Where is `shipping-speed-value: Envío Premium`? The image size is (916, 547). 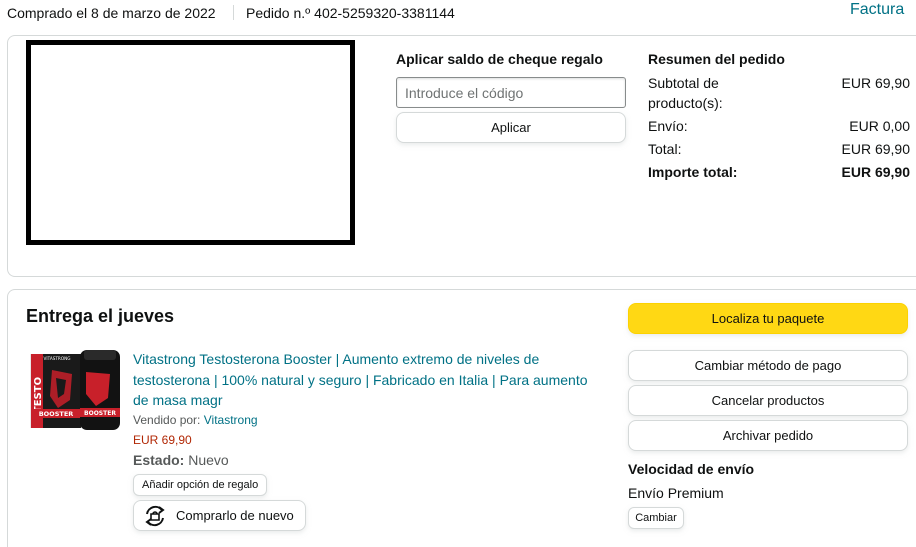 shipping-speed-value: Envío Premium is located at coordinates (676, 493).